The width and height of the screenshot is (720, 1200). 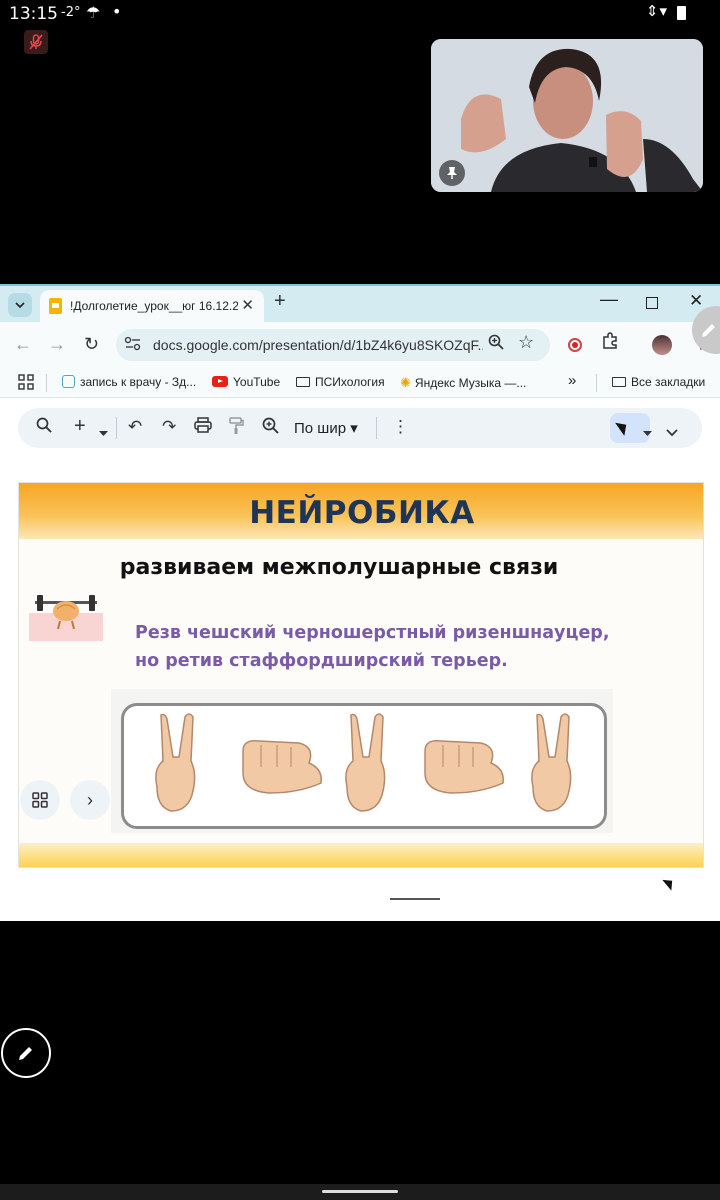 I want to click on add-button: +, so click(x=80, y=426).